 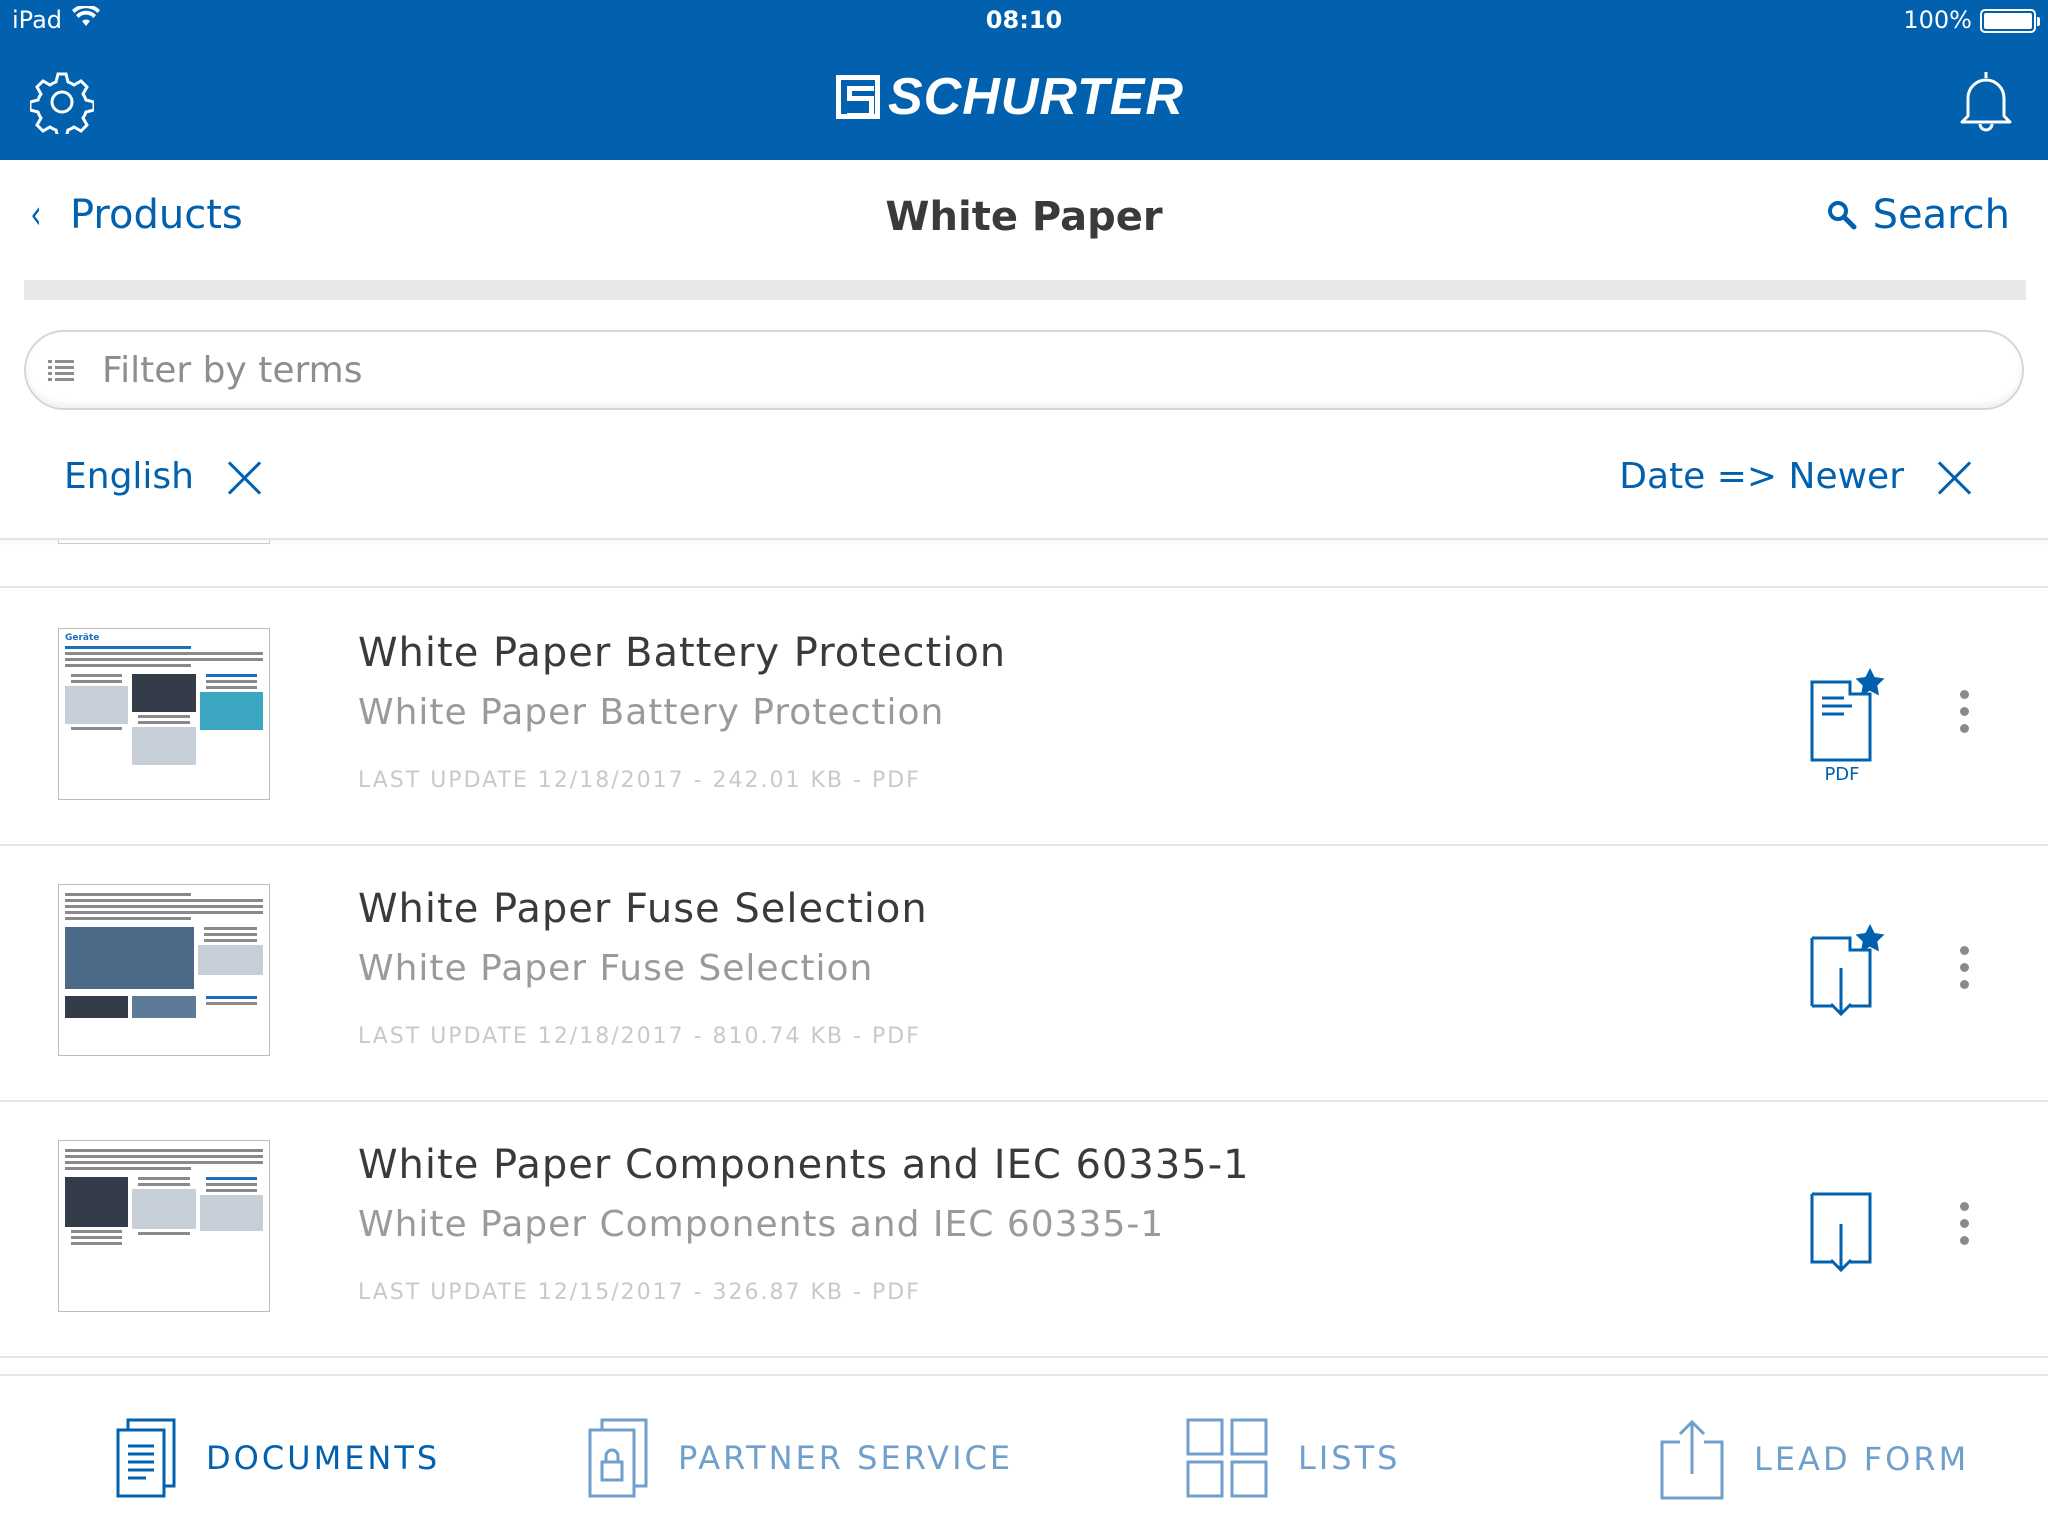 What do you see at coordinates (245, 477) in the screenshot?
I see `clear-language-filter-close-icon` at bounding box center [245, 477].